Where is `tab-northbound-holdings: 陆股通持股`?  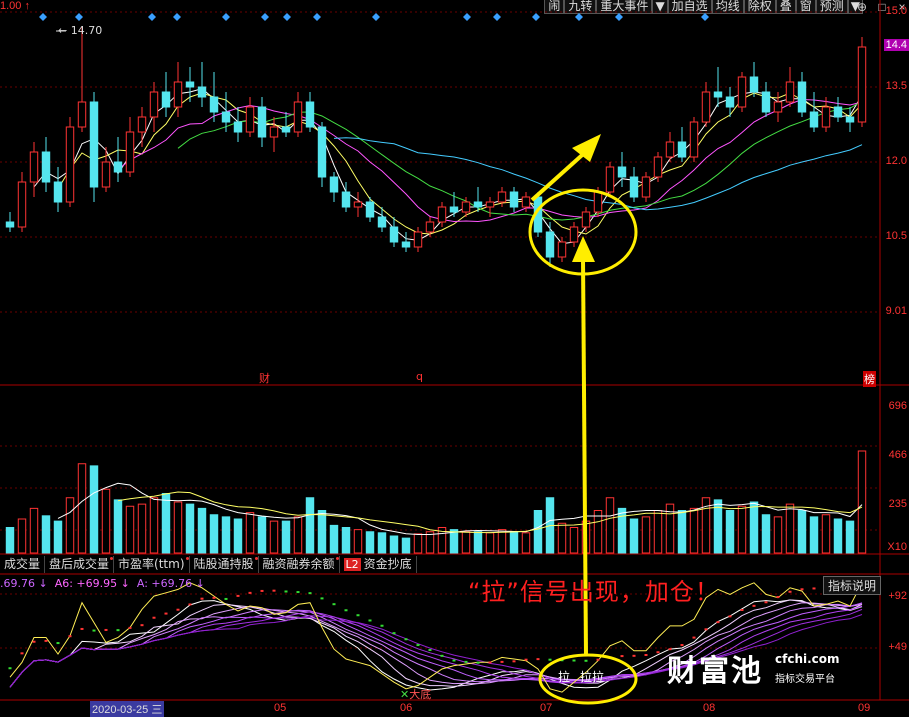
tab-northbound-holdings: 陆股通持股 is located at coordinates (224, 564).